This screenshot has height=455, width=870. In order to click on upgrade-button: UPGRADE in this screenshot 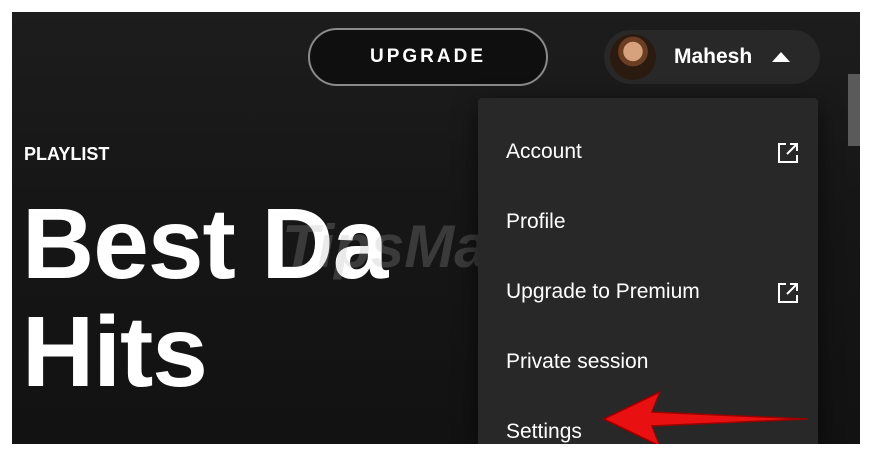, I will do `click(428, 57)`.